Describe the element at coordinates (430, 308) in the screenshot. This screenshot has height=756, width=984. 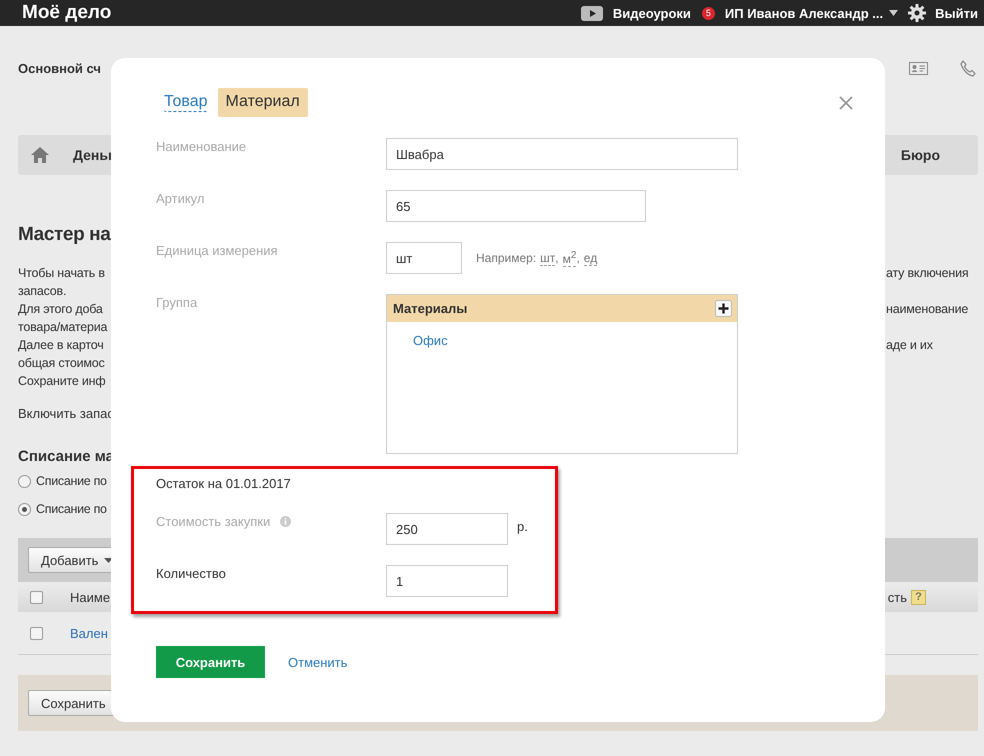
I see `tree-title: Материалы` at that location.